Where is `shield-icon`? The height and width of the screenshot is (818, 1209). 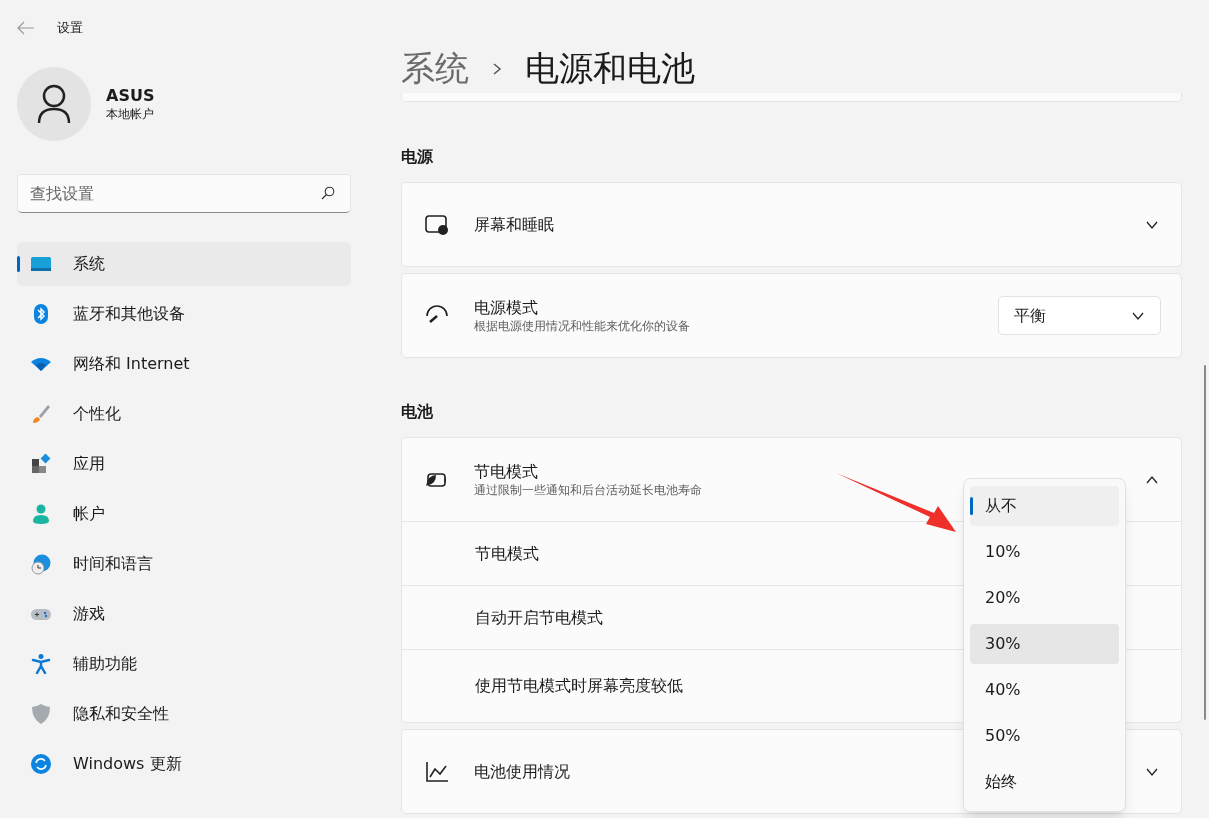
shield-icon is located at coordinates (41, 714).